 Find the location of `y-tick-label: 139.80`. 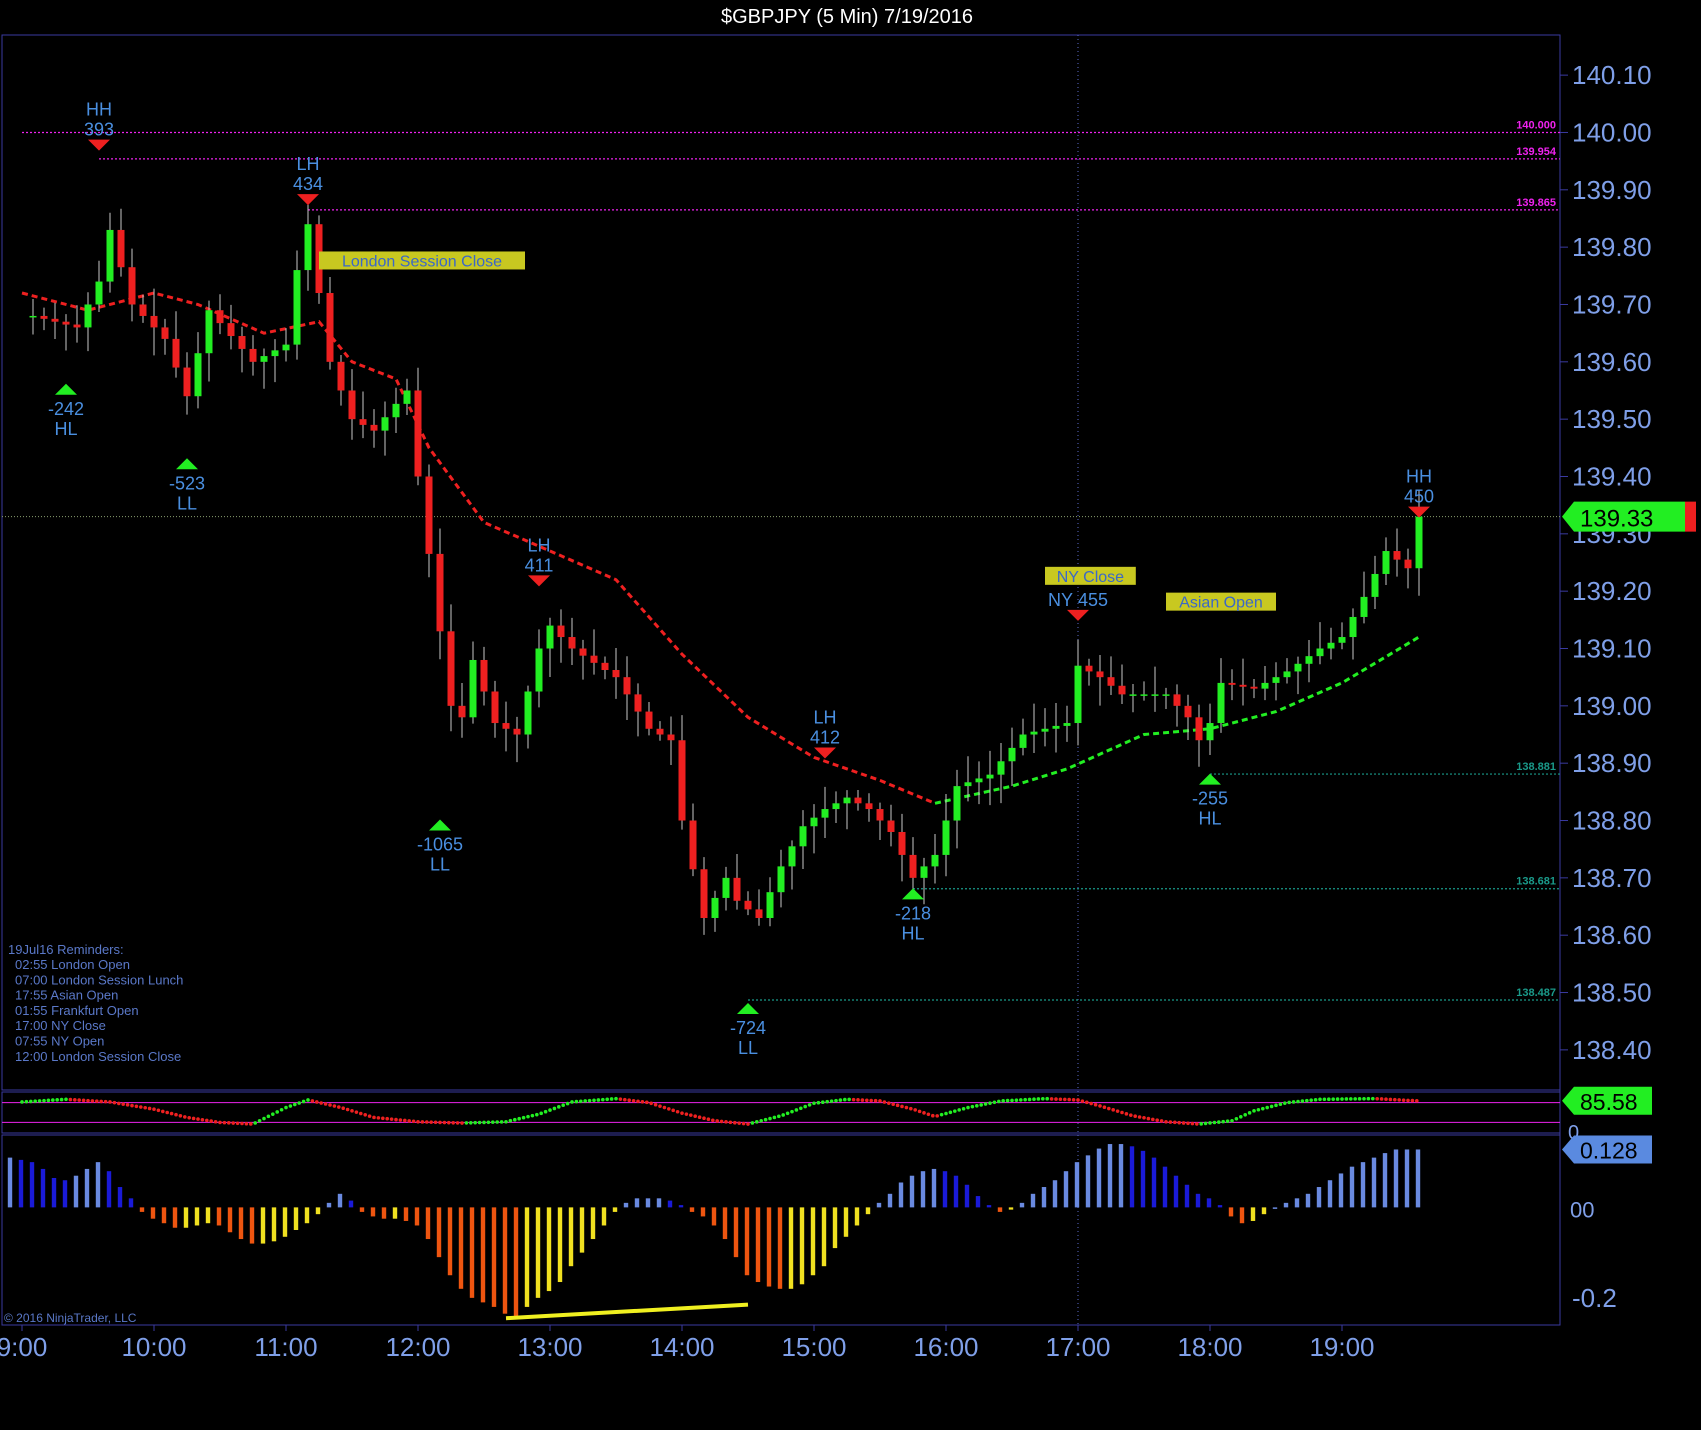

y-tick-label: 139.80 is located at coordinates (1612, 247).